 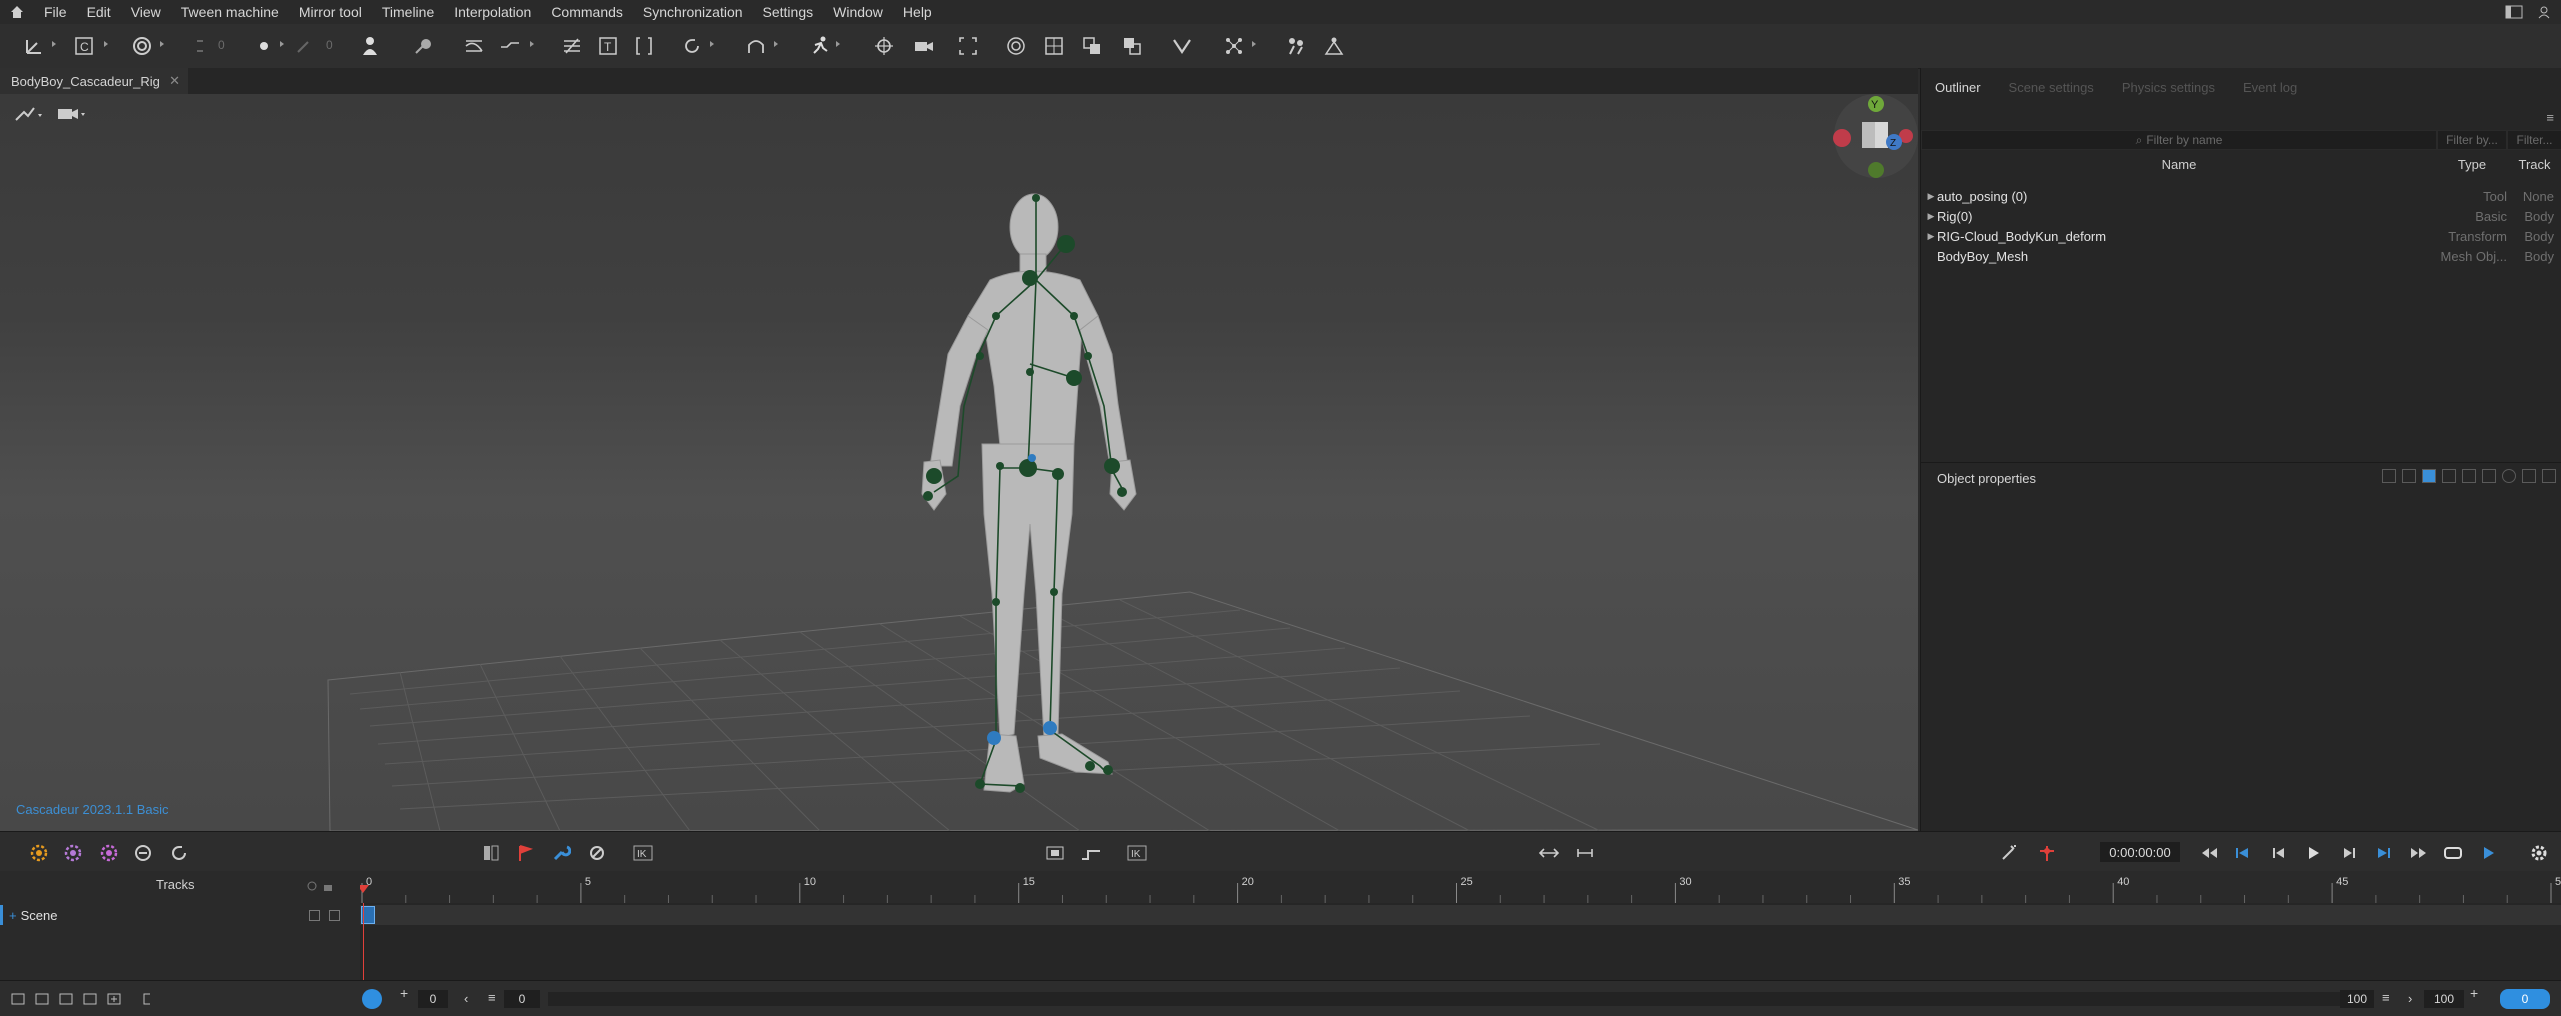 What do you see at coordinates (466, 998) in the screenshot?
I see `chevron-left-icon: ‹` at bounding box center [466, 998].